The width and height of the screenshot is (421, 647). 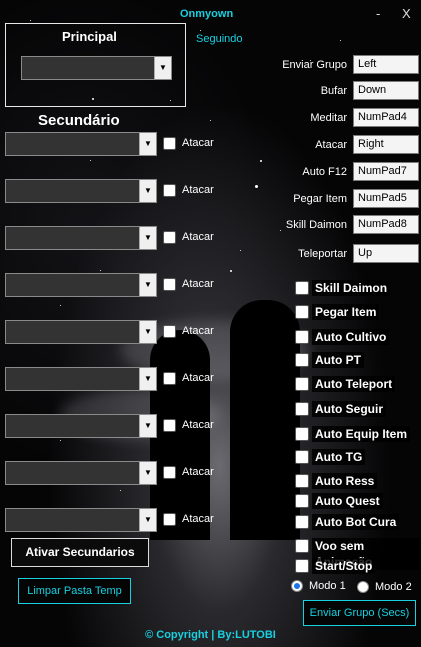 What do you see at coordinates (322, 254) in the screenshot?
I see `hotkey-label: Teleportar` at bounding box center [322, 254].